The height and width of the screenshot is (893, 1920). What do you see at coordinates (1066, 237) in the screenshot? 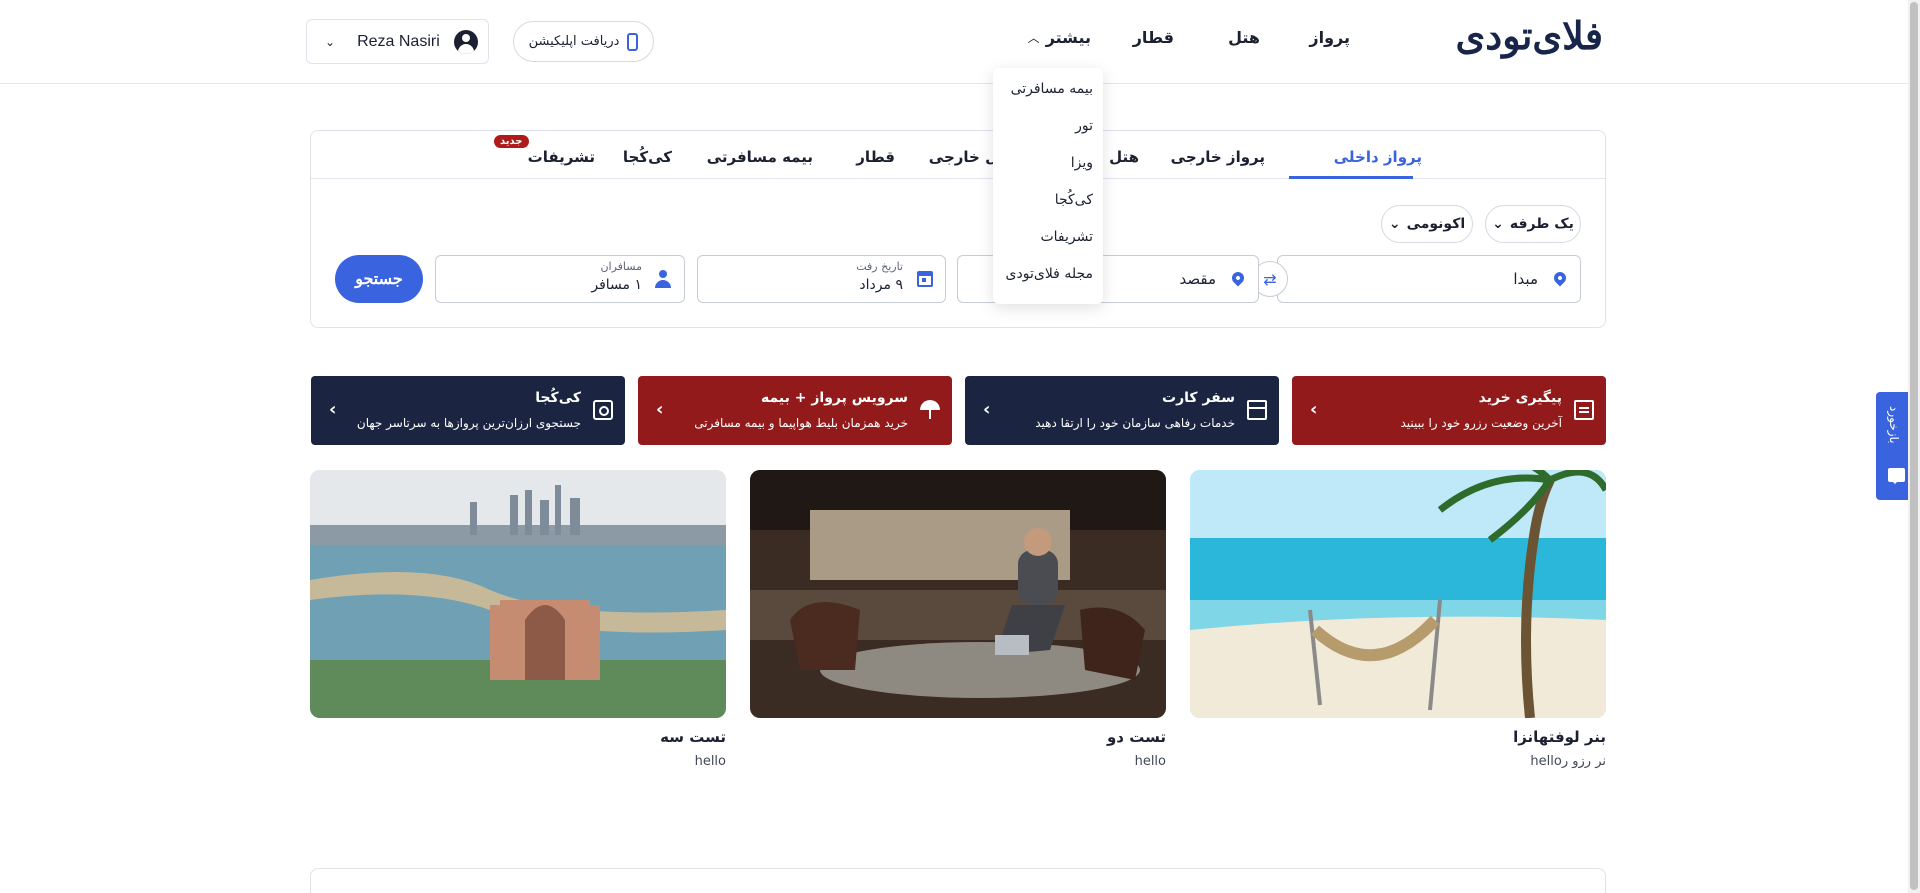
I see `menu-item-ceremonies: تشریفات` at bounding box center [1066, 237].